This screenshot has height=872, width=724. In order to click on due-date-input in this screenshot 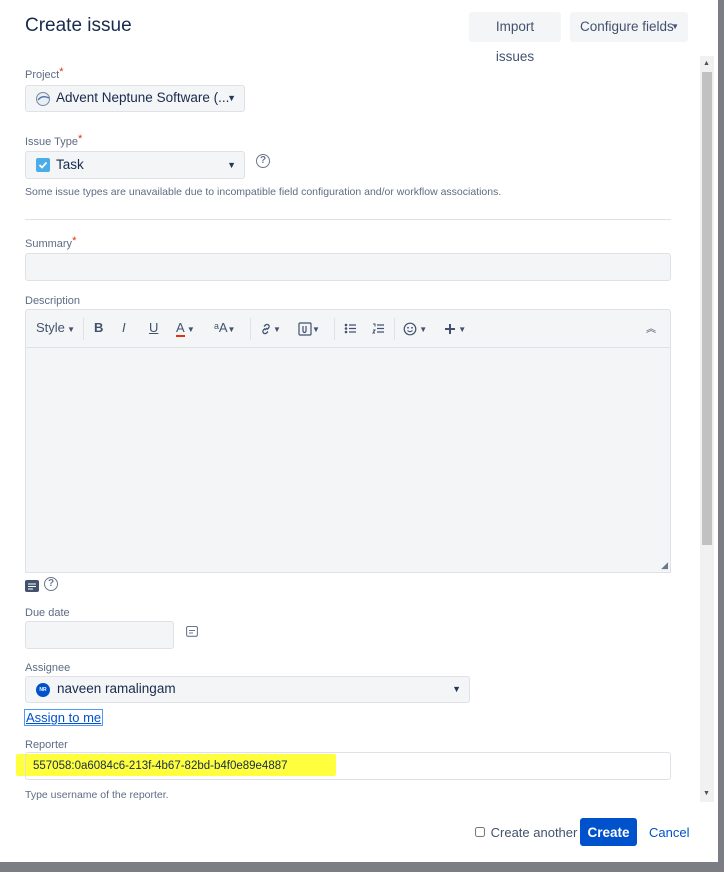, I will do `click(99, 635)`.